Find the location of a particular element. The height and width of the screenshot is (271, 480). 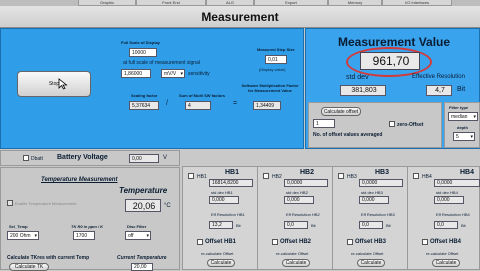

signal-field: 1,86000 is located at coordinates (136, 73).